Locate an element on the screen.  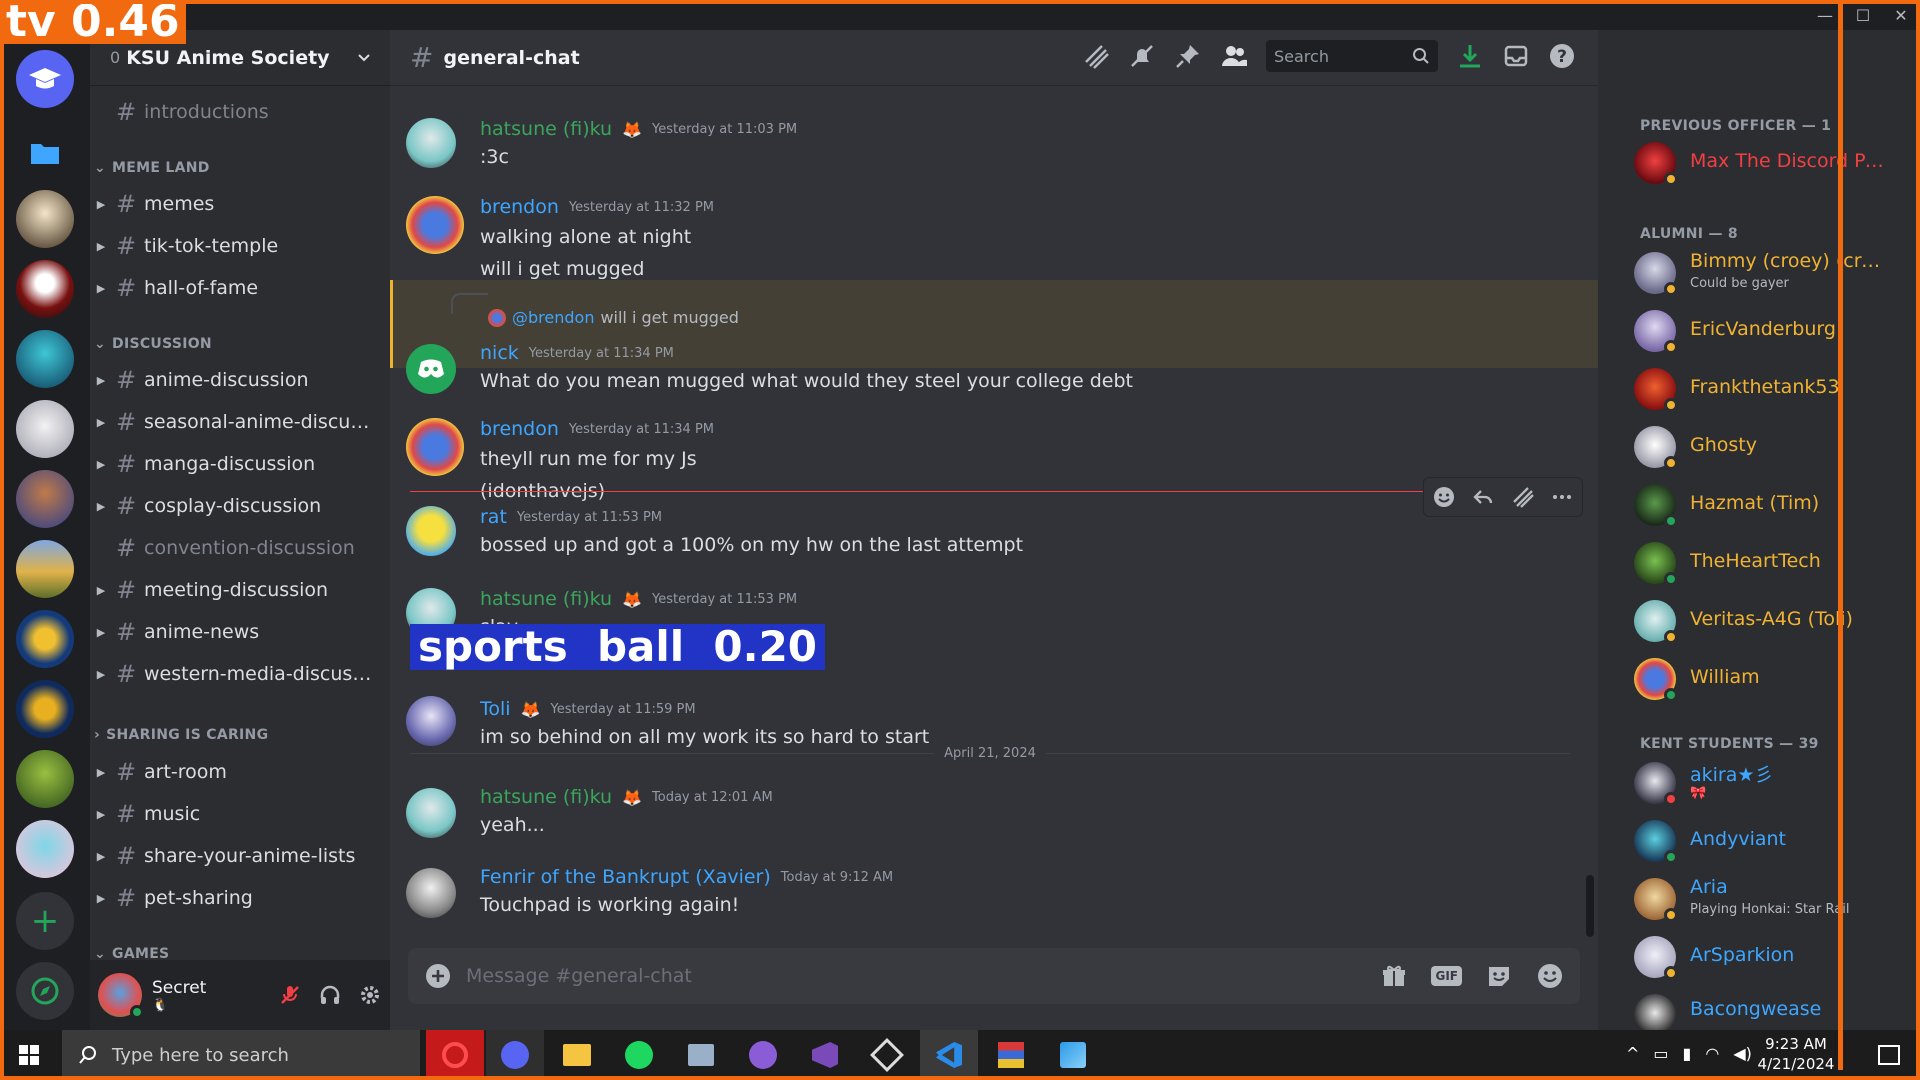
channel-cosplay-discussion: ▶ # cosplay-discussion is located at coordinates (240, 506).